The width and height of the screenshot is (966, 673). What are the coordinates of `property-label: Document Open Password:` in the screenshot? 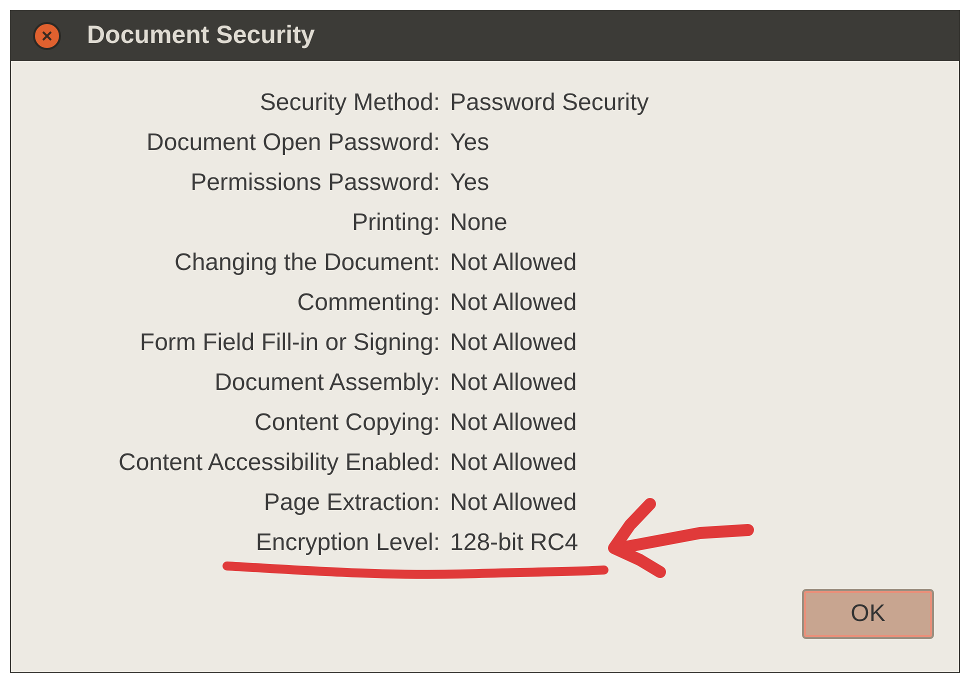 It's located at (293, 143).